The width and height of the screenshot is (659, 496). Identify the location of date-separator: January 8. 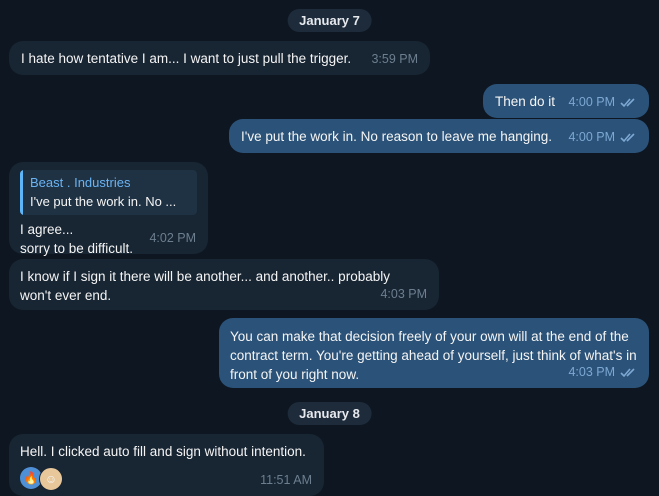
(329, 413).